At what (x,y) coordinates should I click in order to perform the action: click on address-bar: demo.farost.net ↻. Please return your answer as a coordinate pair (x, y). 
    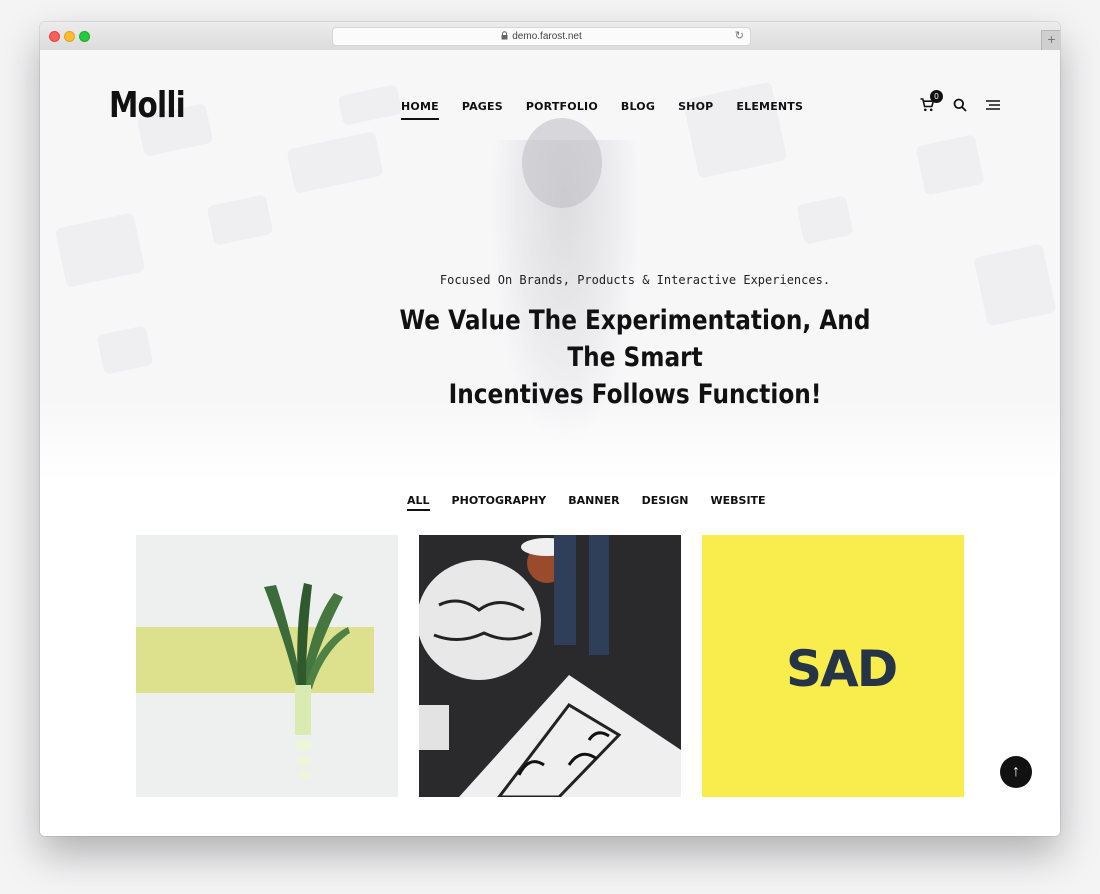
    Looking at the image, I should click on (541, 36).